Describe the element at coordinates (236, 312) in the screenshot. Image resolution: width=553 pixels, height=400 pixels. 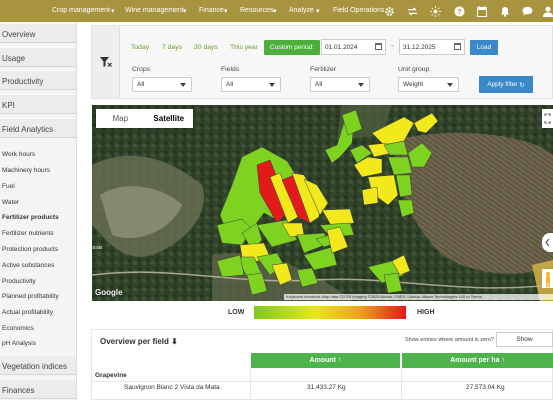
I see `legend-low-label: LOW` at that location.